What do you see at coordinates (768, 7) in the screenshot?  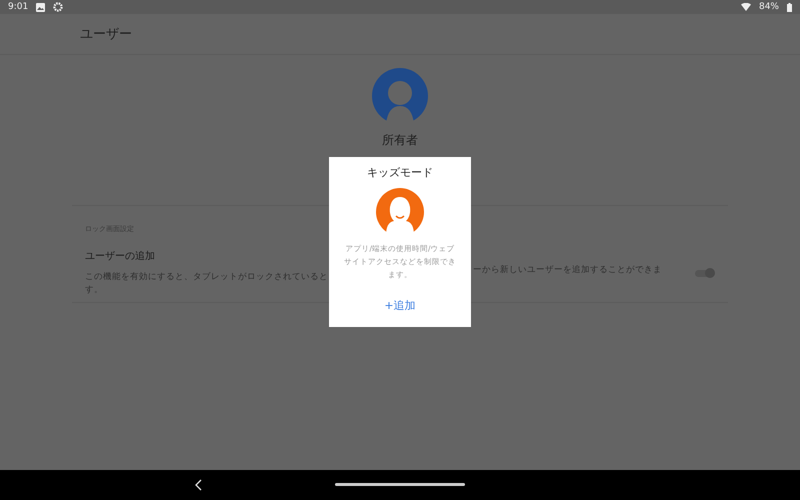 I see `battery-percent: 84%` at bounding box center [768, 7].